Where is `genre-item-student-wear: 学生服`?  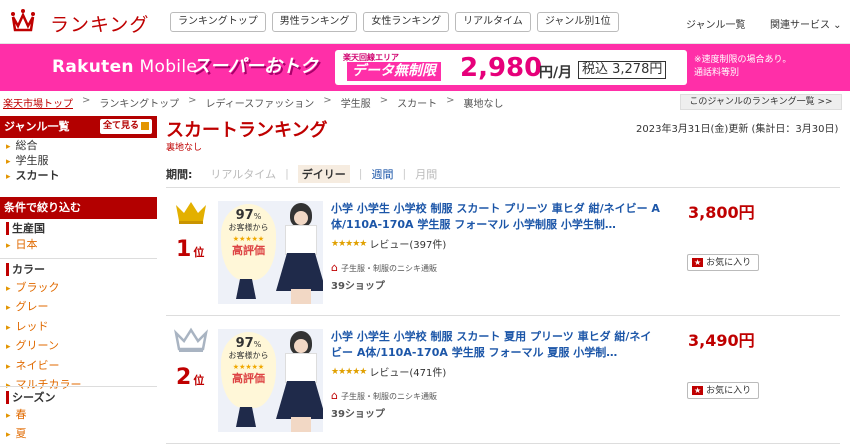
genre-item-student-wear: 学生服 is located at coordinates (33, 161).